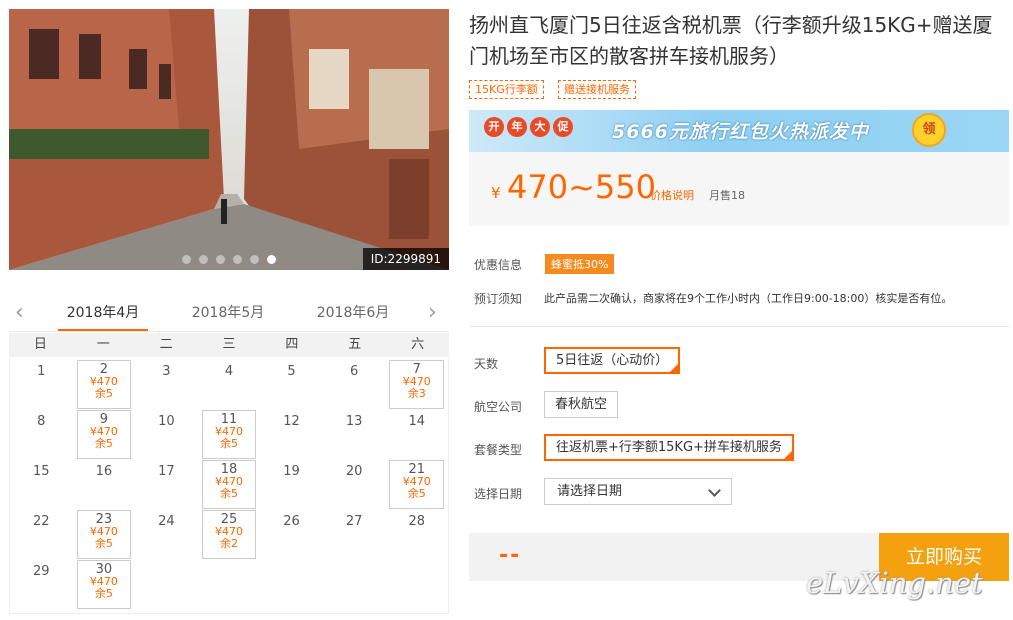 The width and height of the screenshot is (1013, 620). What do you see at coordinates (166, 521) in the screenshot?
I see `day-number: 24` at bounding box center [166, 521].